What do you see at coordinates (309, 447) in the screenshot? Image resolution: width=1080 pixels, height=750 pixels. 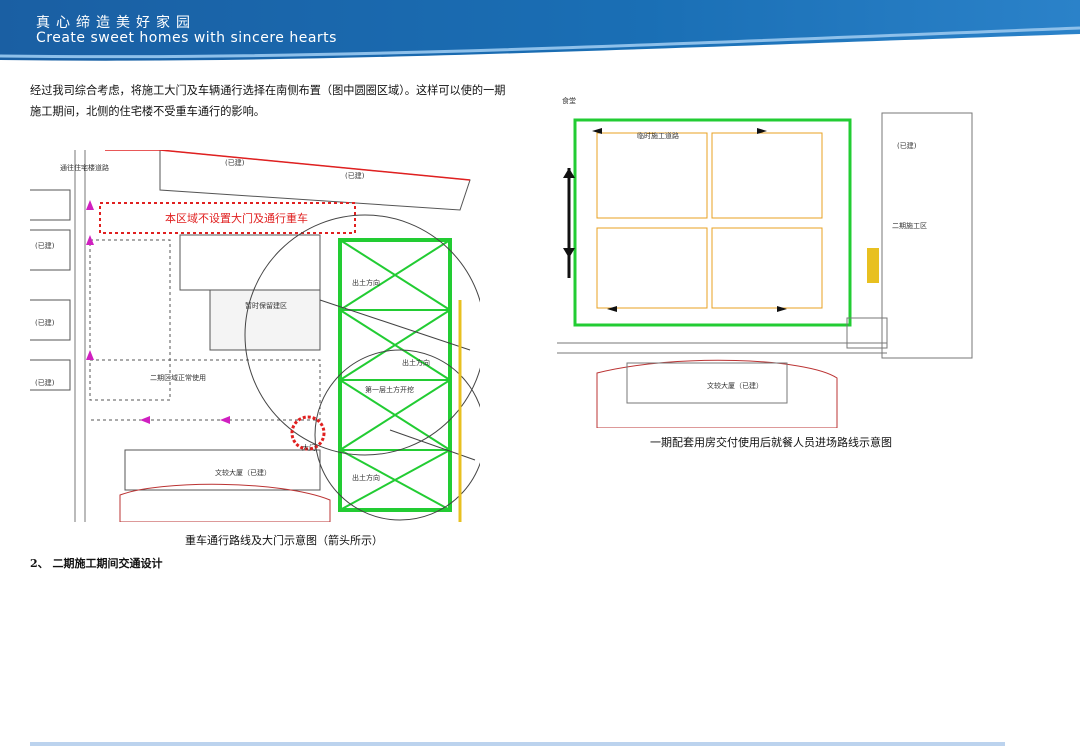 I see `label-gate: 大门` at bounding box center [309, 447].